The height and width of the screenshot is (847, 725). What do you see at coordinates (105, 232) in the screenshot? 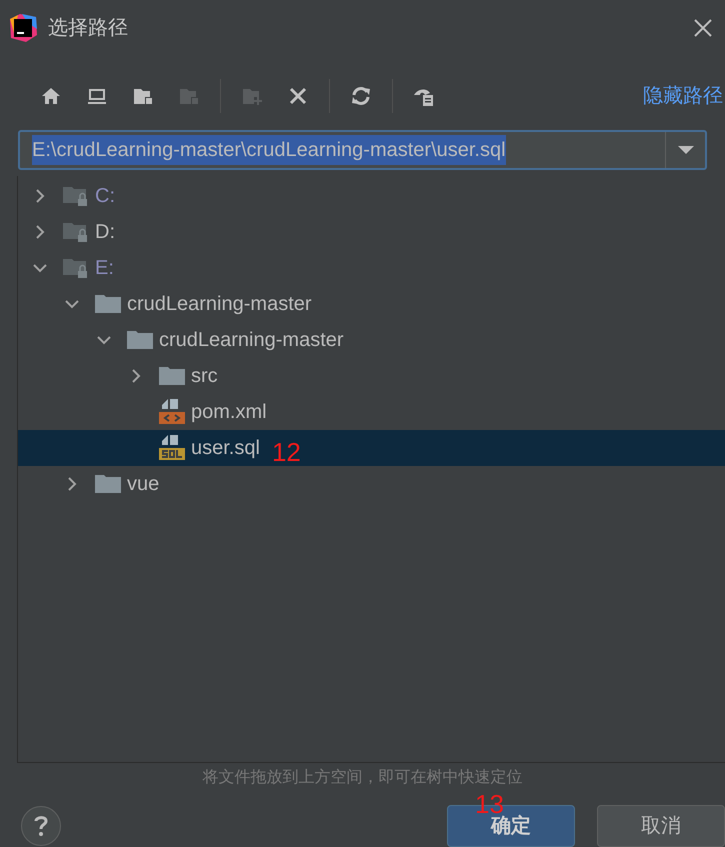
I see `drive-label: D:` at bounding box center [105, 232].